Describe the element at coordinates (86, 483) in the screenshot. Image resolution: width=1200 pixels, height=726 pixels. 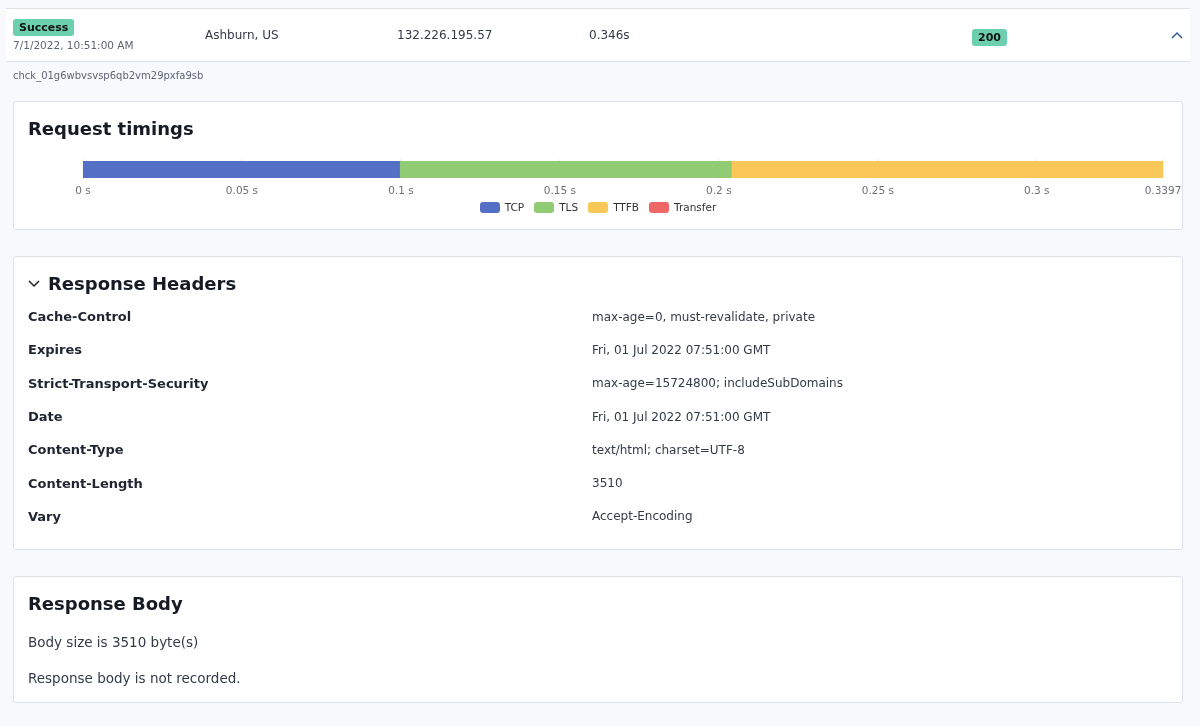
I see `header-name: Content-Length` at that location.